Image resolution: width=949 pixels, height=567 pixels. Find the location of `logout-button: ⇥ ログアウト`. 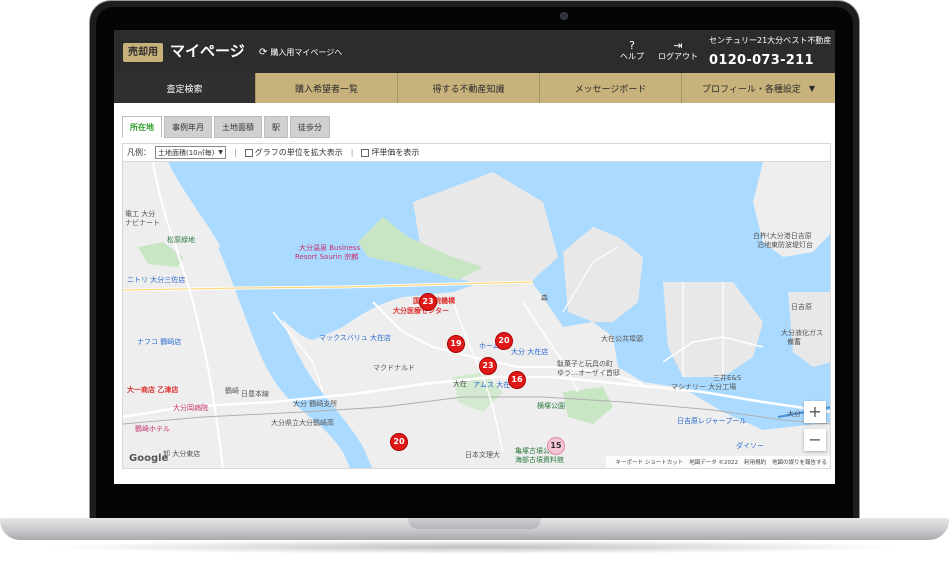

logout-button: ⇥ ログアウト is located at coordinates (678, 50).